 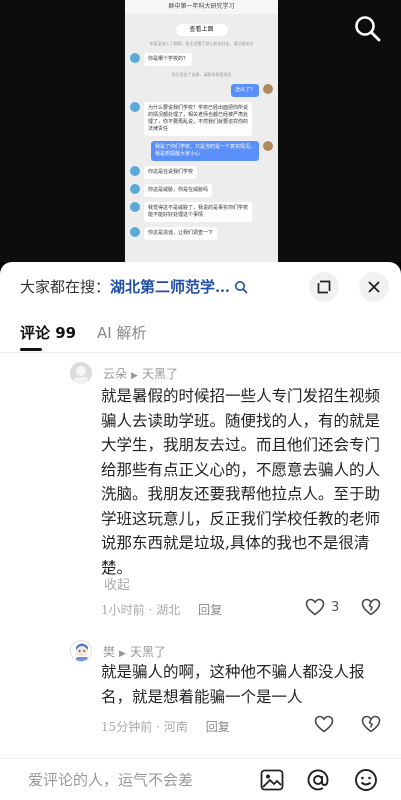 What do you see at coordinates (324, 287) in the screenshot?
I see `minimize-icon` at bounding box center [324, 287].